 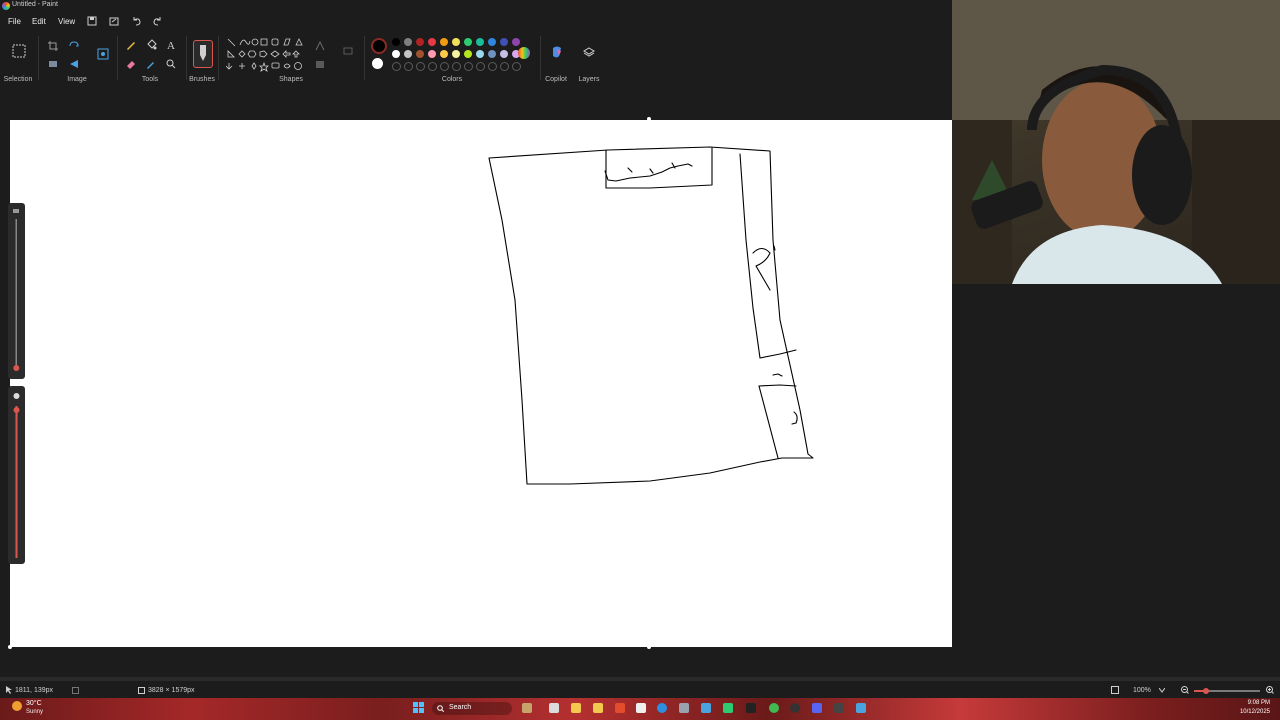 What do you see at coordinates (817, 708) in the screenshot?
I see `discord-icon` at bounding box center [817, 708].